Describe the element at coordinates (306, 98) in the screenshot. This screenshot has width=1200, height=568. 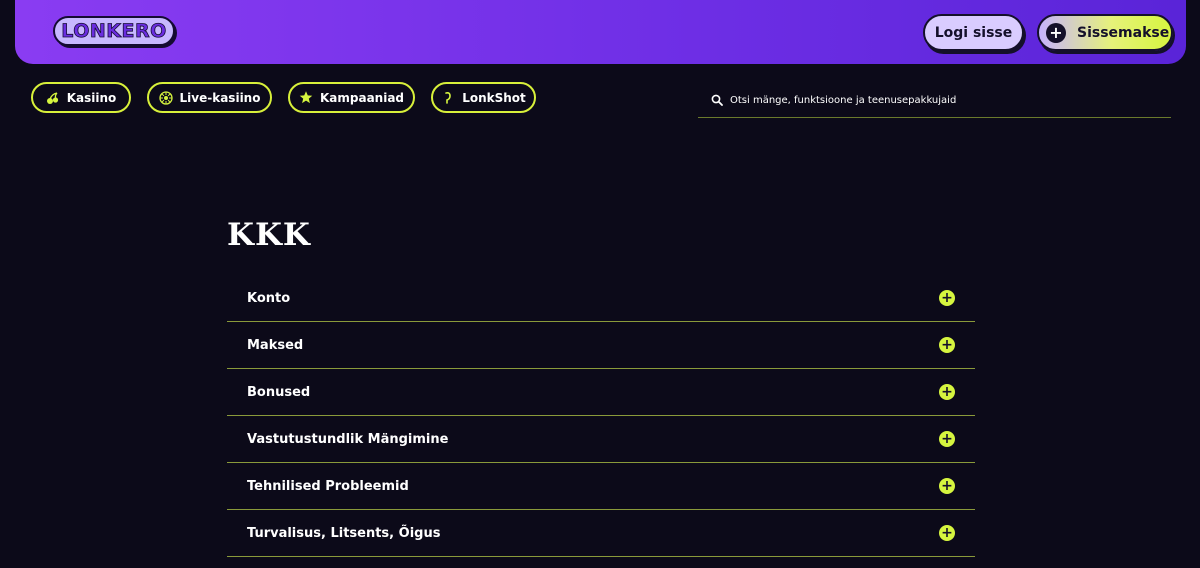
I see `star-icon` at that location.